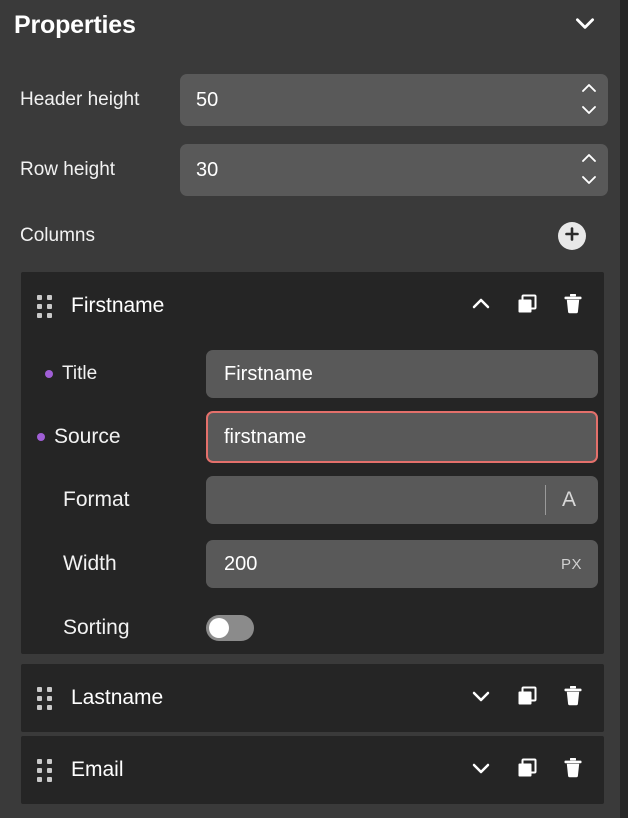 This screenshot has height=818, width=628. Describe the element at coordinates (97, 769) in the screenshot. I see `column-name: Email` at that location.